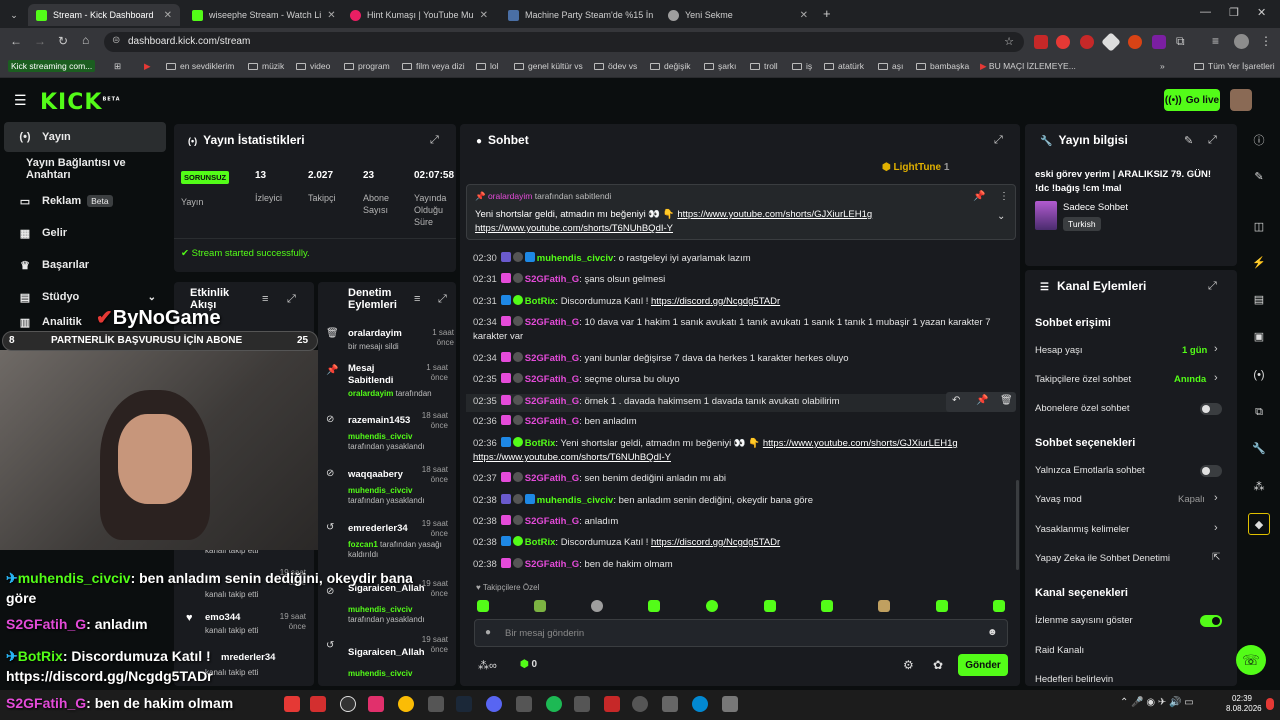 The height and width of the screenshot is (720, 1280). What do you see at coordinates (1074, 678) in the screenshot?
I see `goals-label: Hedefleri belirleyin` at bounding box center [1074, 678].